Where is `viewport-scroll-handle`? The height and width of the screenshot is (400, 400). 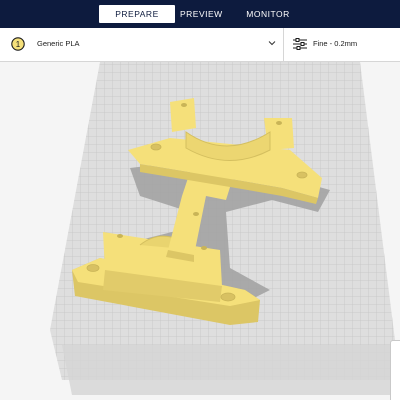 viewport-scroll-handle is located at coordinates (395, 370).